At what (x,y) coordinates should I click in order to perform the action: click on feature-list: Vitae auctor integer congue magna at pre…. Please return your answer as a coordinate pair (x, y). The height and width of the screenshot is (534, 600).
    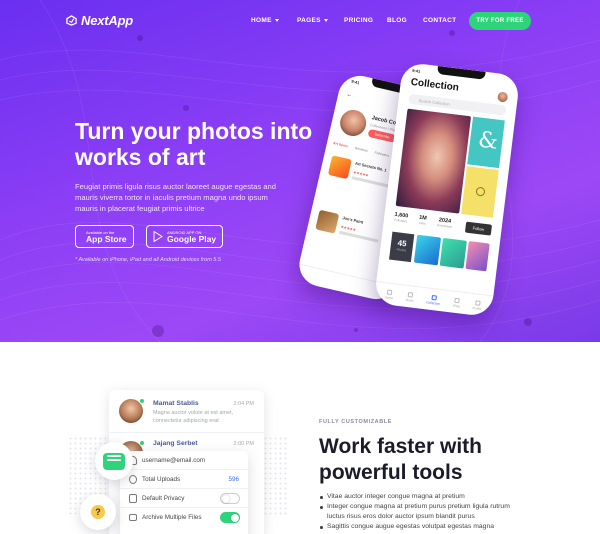
    Looking at the image, I should click on (424, 512).